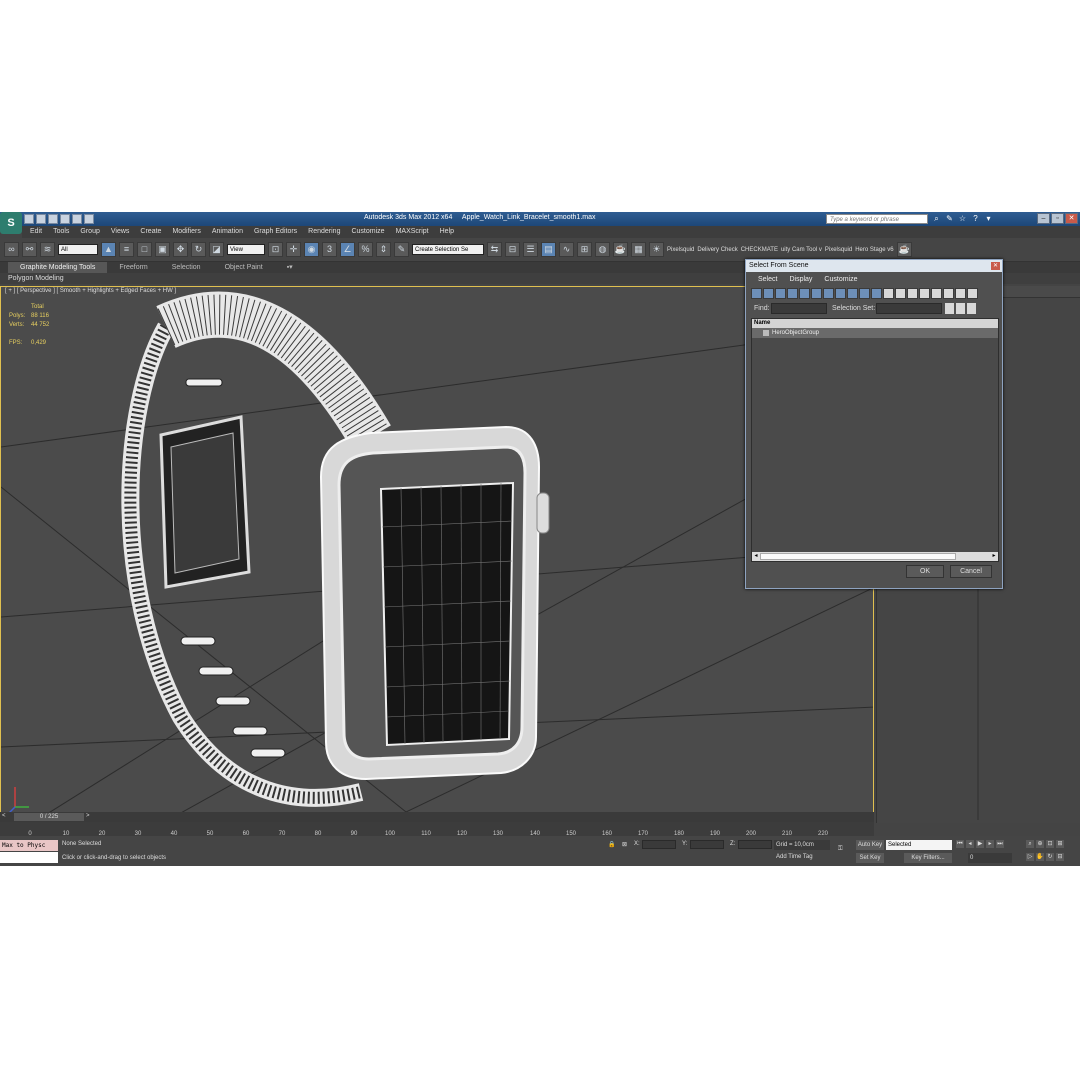 Image resolution: width=1080 pixels, height=1080 pixels. I want to click on reference-coord-dropdown: View, so click(246, 249).